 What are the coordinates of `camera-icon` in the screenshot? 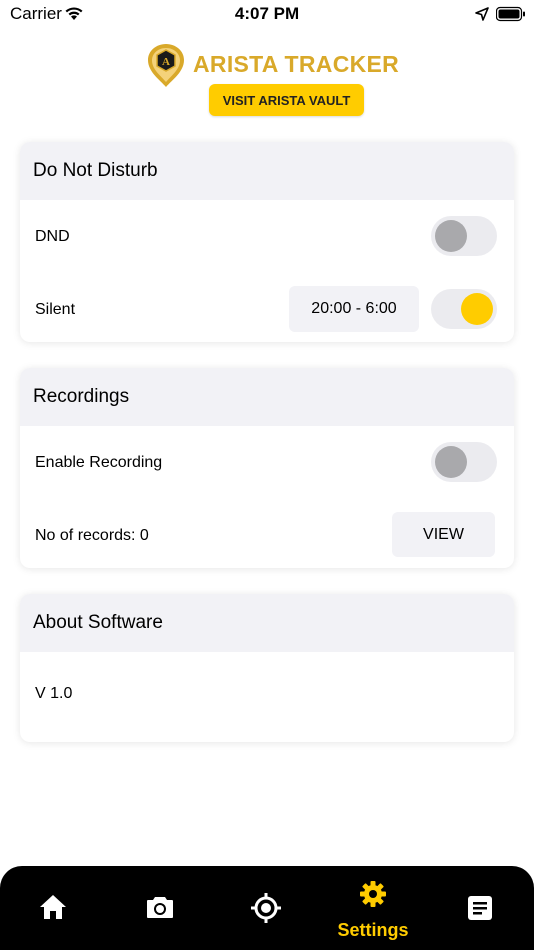 It's located at (160, 907).